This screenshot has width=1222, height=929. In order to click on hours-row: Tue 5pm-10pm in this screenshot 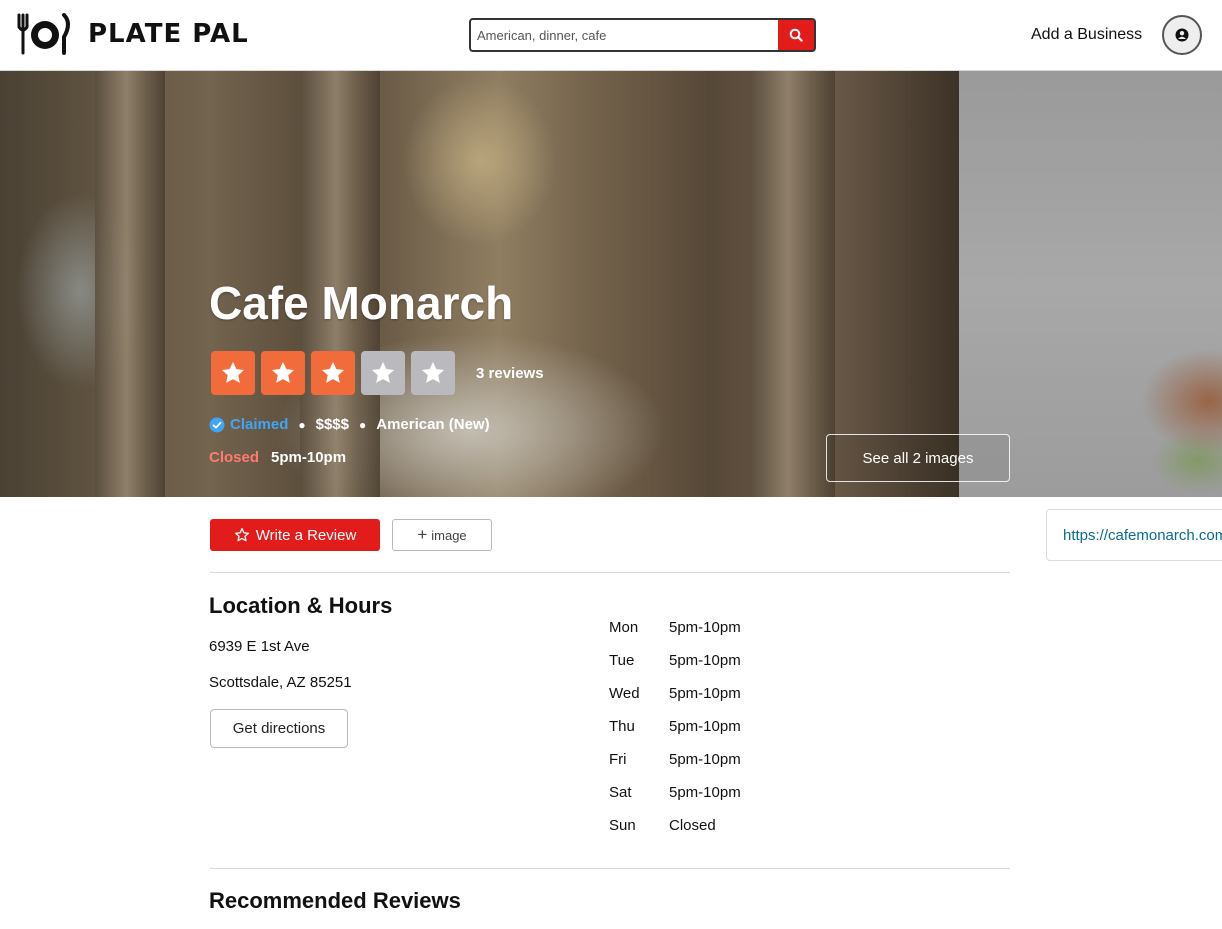, I will do `click(675, 660)`.